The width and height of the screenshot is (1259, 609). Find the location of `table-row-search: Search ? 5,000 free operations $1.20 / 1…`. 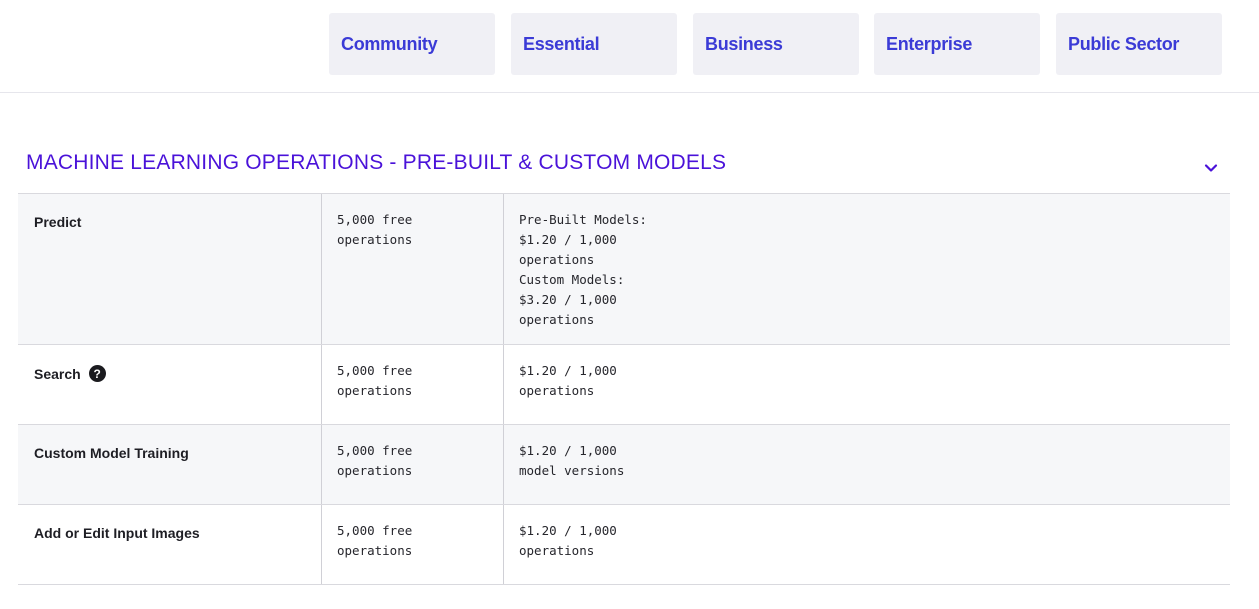

table-row-search: Search ? 5,000 free operations $1.20 / 1… is located at coordinates (624, 385).